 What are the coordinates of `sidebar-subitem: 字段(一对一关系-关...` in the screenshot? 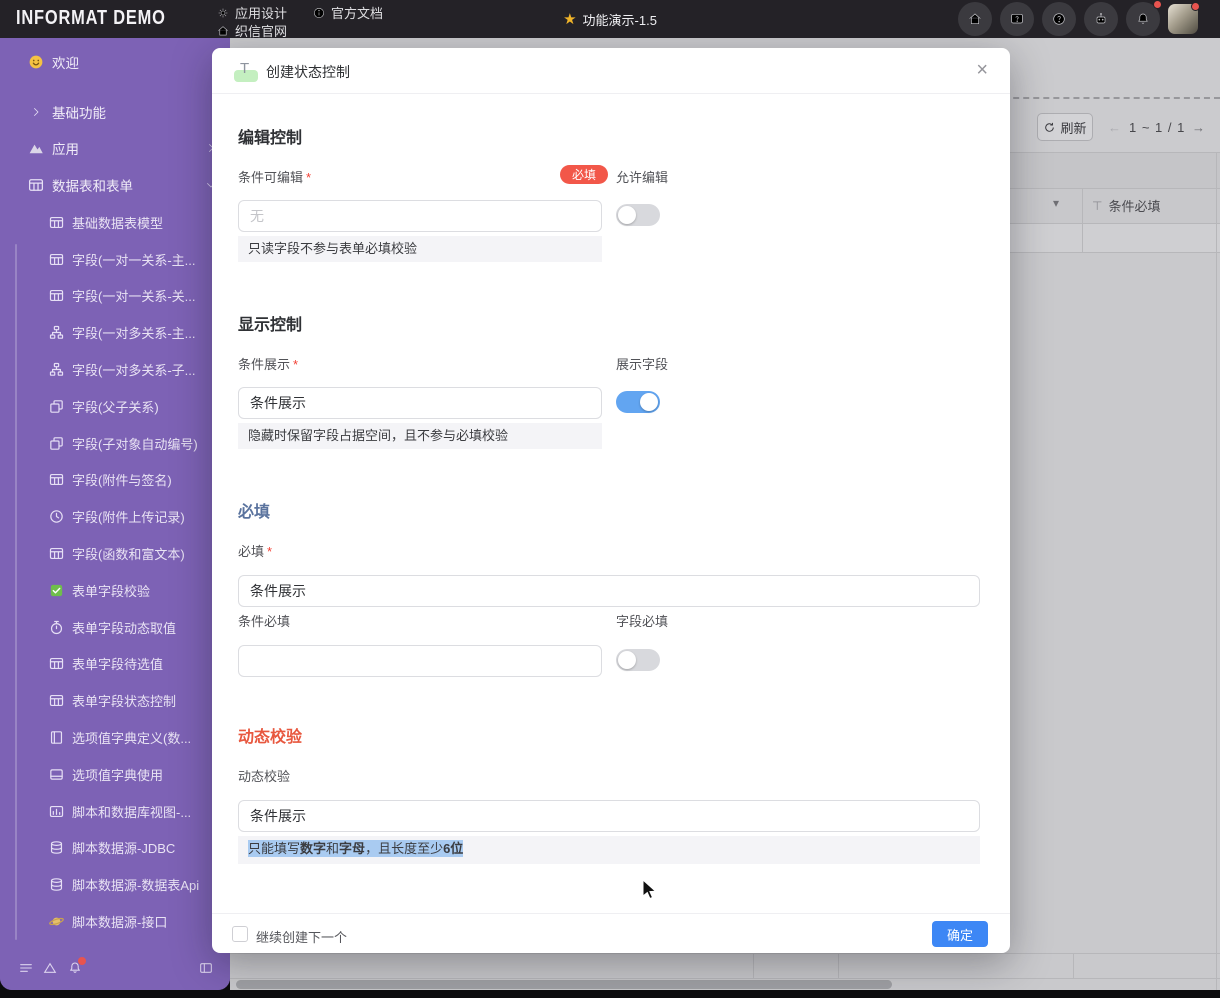 It's located at (115, 296).